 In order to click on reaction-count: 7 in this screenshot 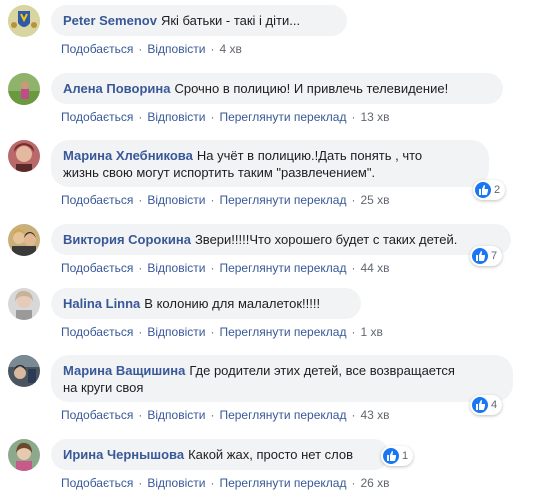, I will do `click(486, 256)`.